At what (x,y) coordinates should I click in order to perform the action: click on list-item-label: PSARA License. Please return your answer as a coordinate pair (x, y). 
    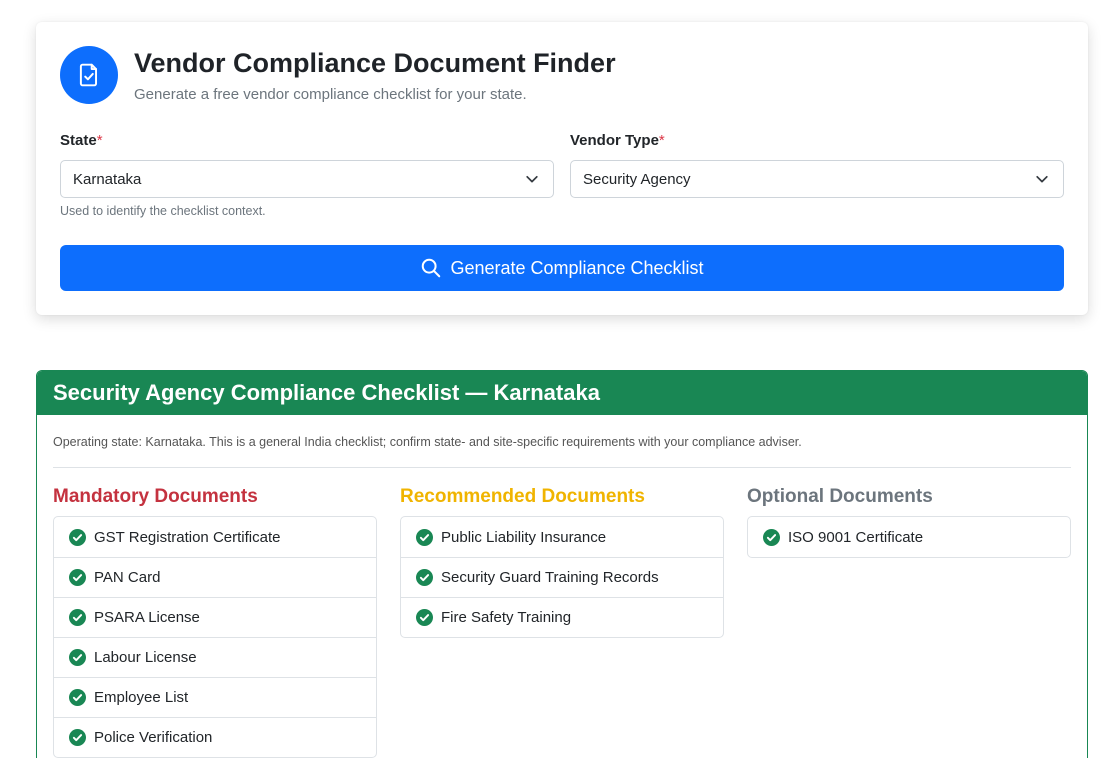
    Looking at the image, I should click on (147, 617).